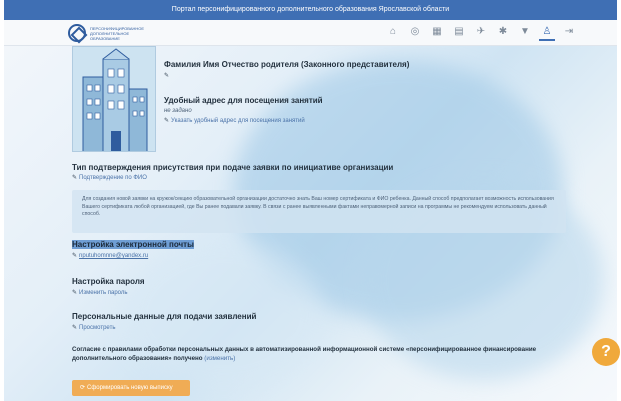  I want to click on personal-data-link-label: Просмотреть, so click(97, 328).